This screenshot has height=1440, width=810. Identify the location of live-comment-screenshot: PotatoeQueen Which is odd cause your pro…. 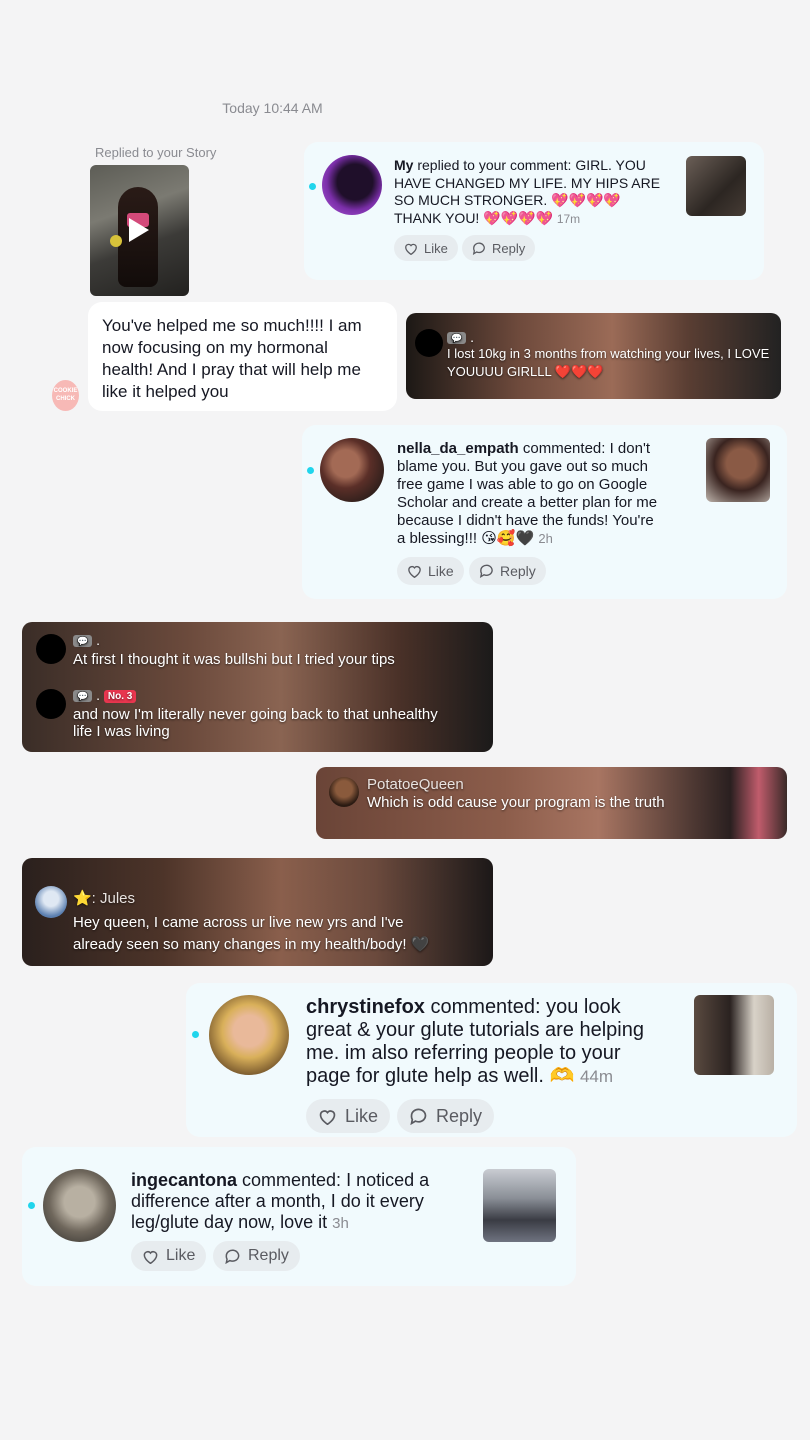
(551, 803).